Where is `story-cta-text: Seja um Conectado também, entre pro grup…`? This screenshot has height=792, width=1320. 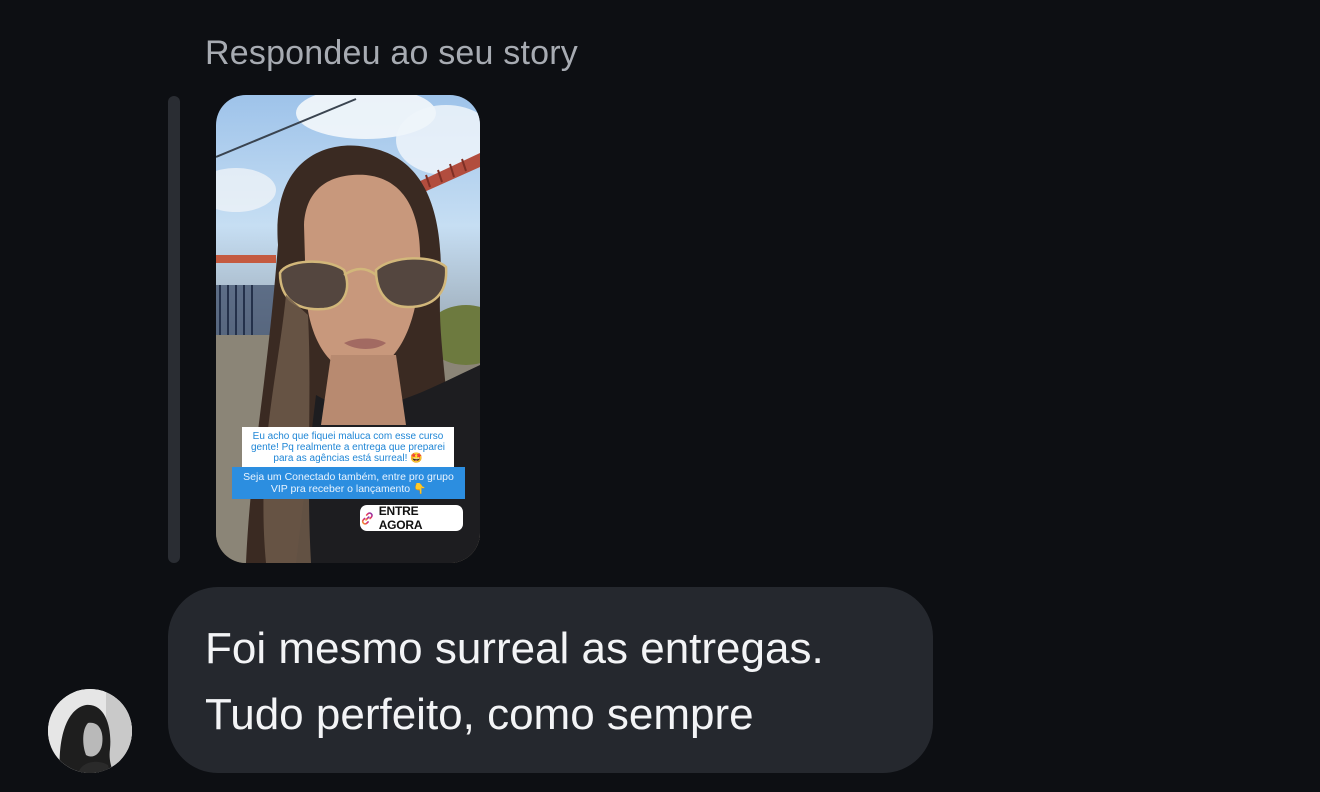
story-cta-text: Seja um Conectado também, entre pro grup… is located at coordinates (348, 483).